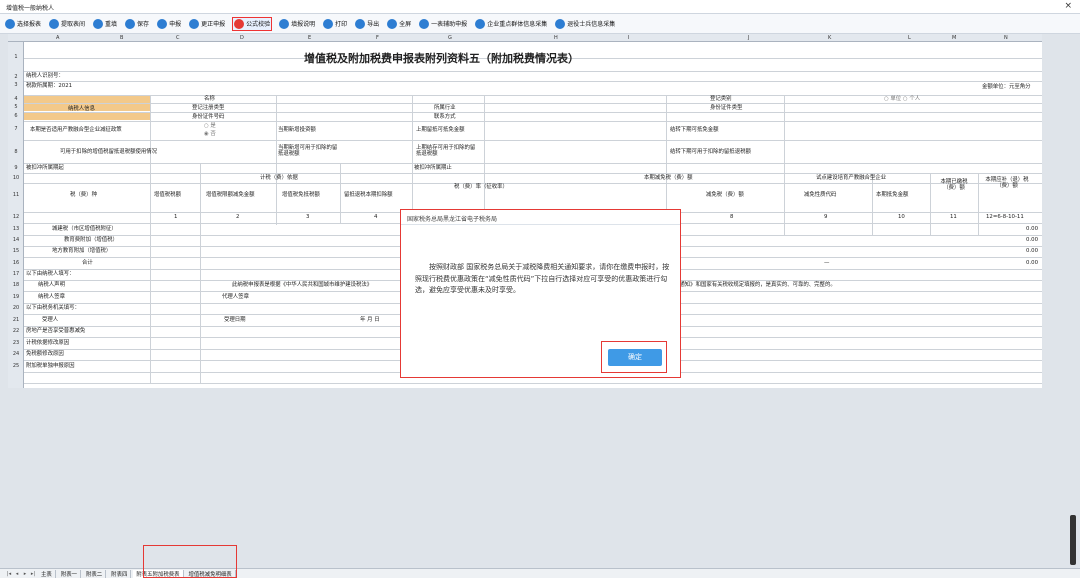  Describe the element at coordinates (81, 109) in the screenshot. I see `taxpayer-info-label: 纳税人信息` at that location.